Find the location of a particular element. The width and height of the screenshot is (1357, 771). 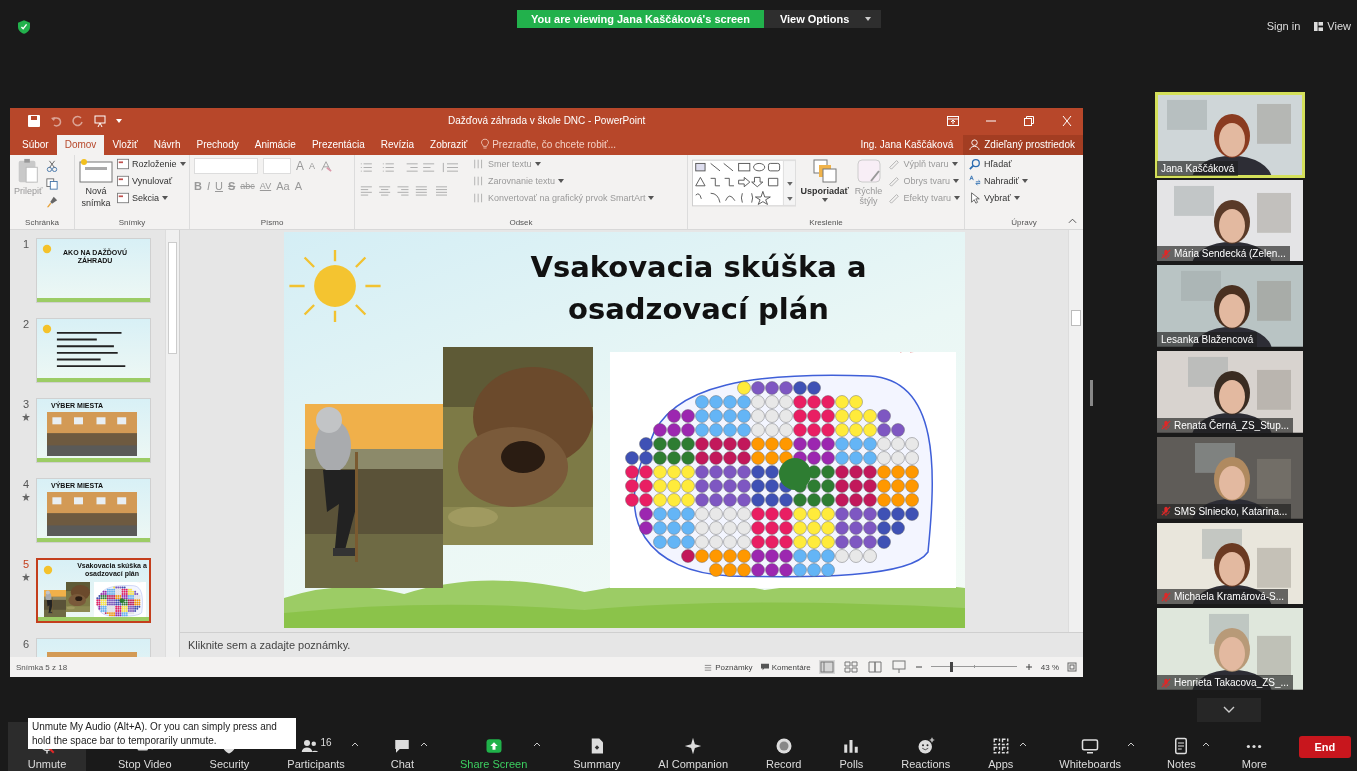

slide-number: 4 is located at coordinates (26, 484).